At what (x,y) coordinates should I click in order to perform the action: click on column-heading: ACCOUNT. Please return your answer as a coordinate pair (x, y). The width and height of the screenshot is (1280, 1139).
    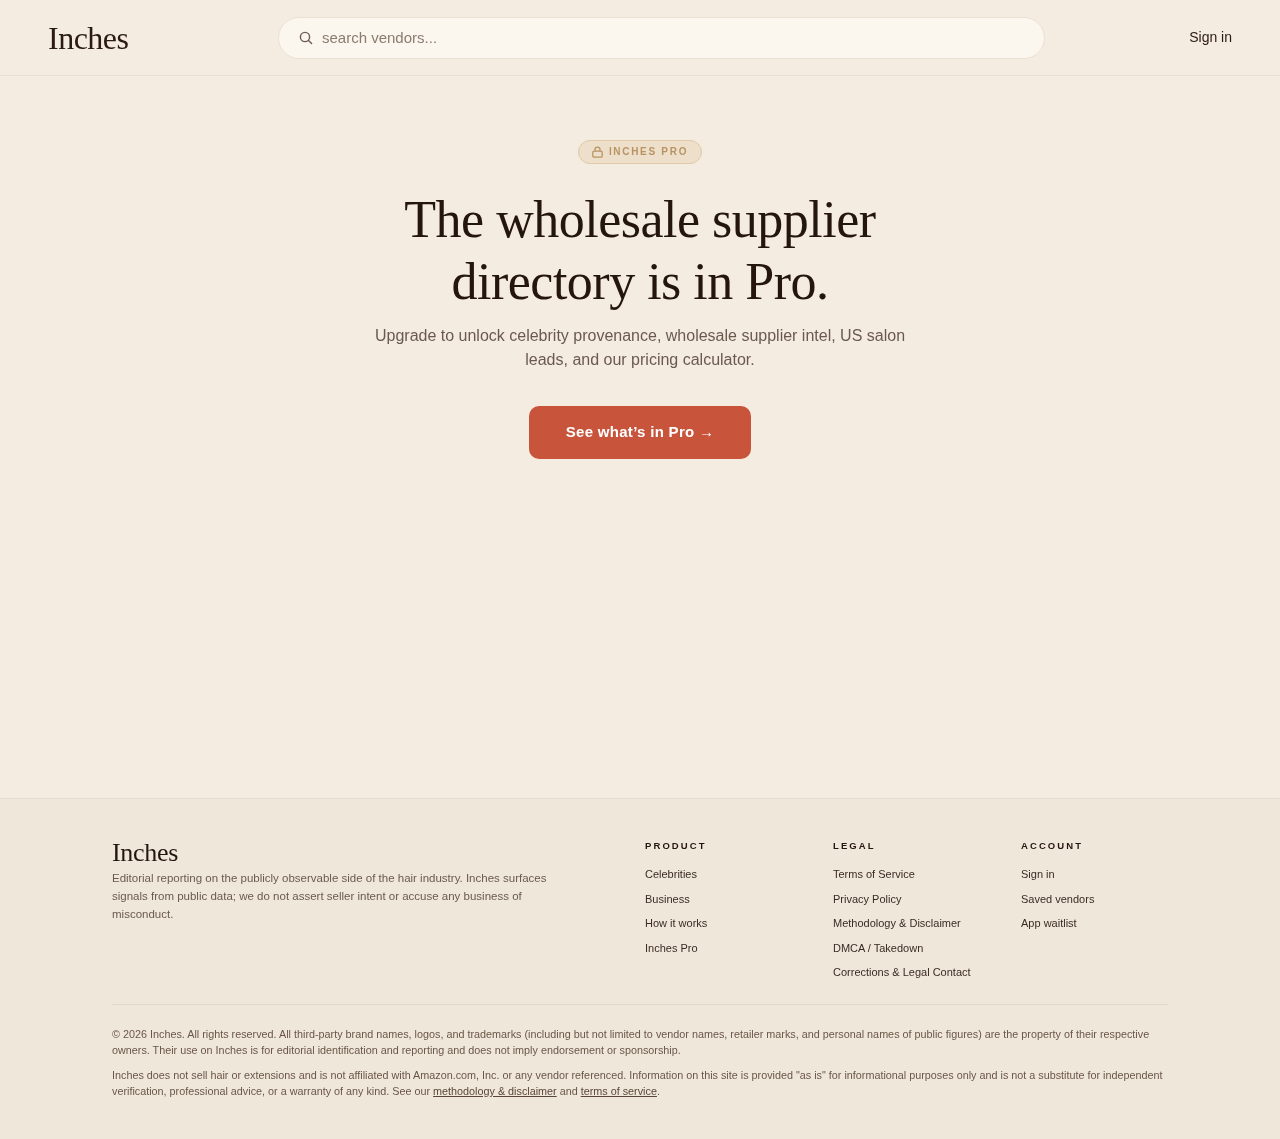
    Looking at the image, I should click on (1052, 846).